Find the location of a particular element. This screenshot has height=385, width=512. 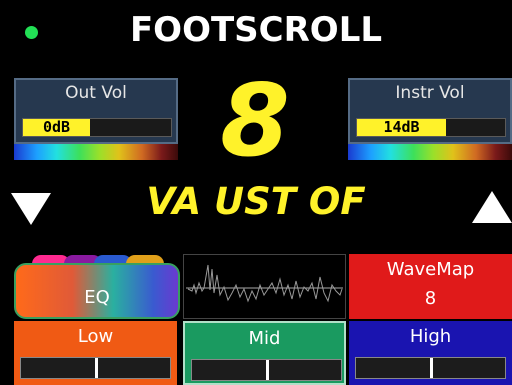

instr-vol-label: Instr Vol is located at coordinates (430, 93).